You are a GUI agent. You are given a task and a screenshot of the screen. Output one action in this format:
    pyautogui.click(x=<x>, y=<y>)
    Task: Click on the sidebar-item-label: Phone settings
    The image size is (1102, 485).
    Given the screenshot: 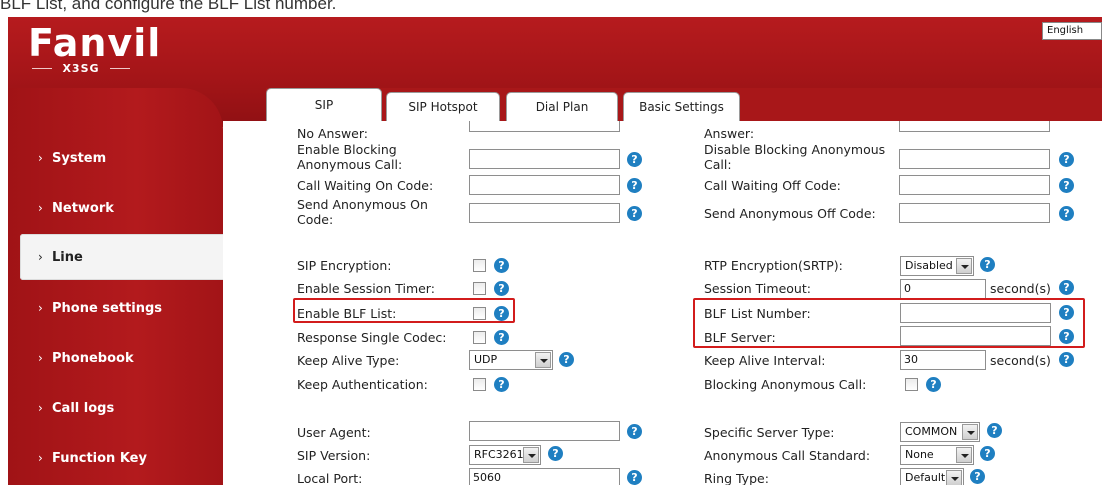 What is the action you would take?
    pyautogui.click(x=107, y=308)
    